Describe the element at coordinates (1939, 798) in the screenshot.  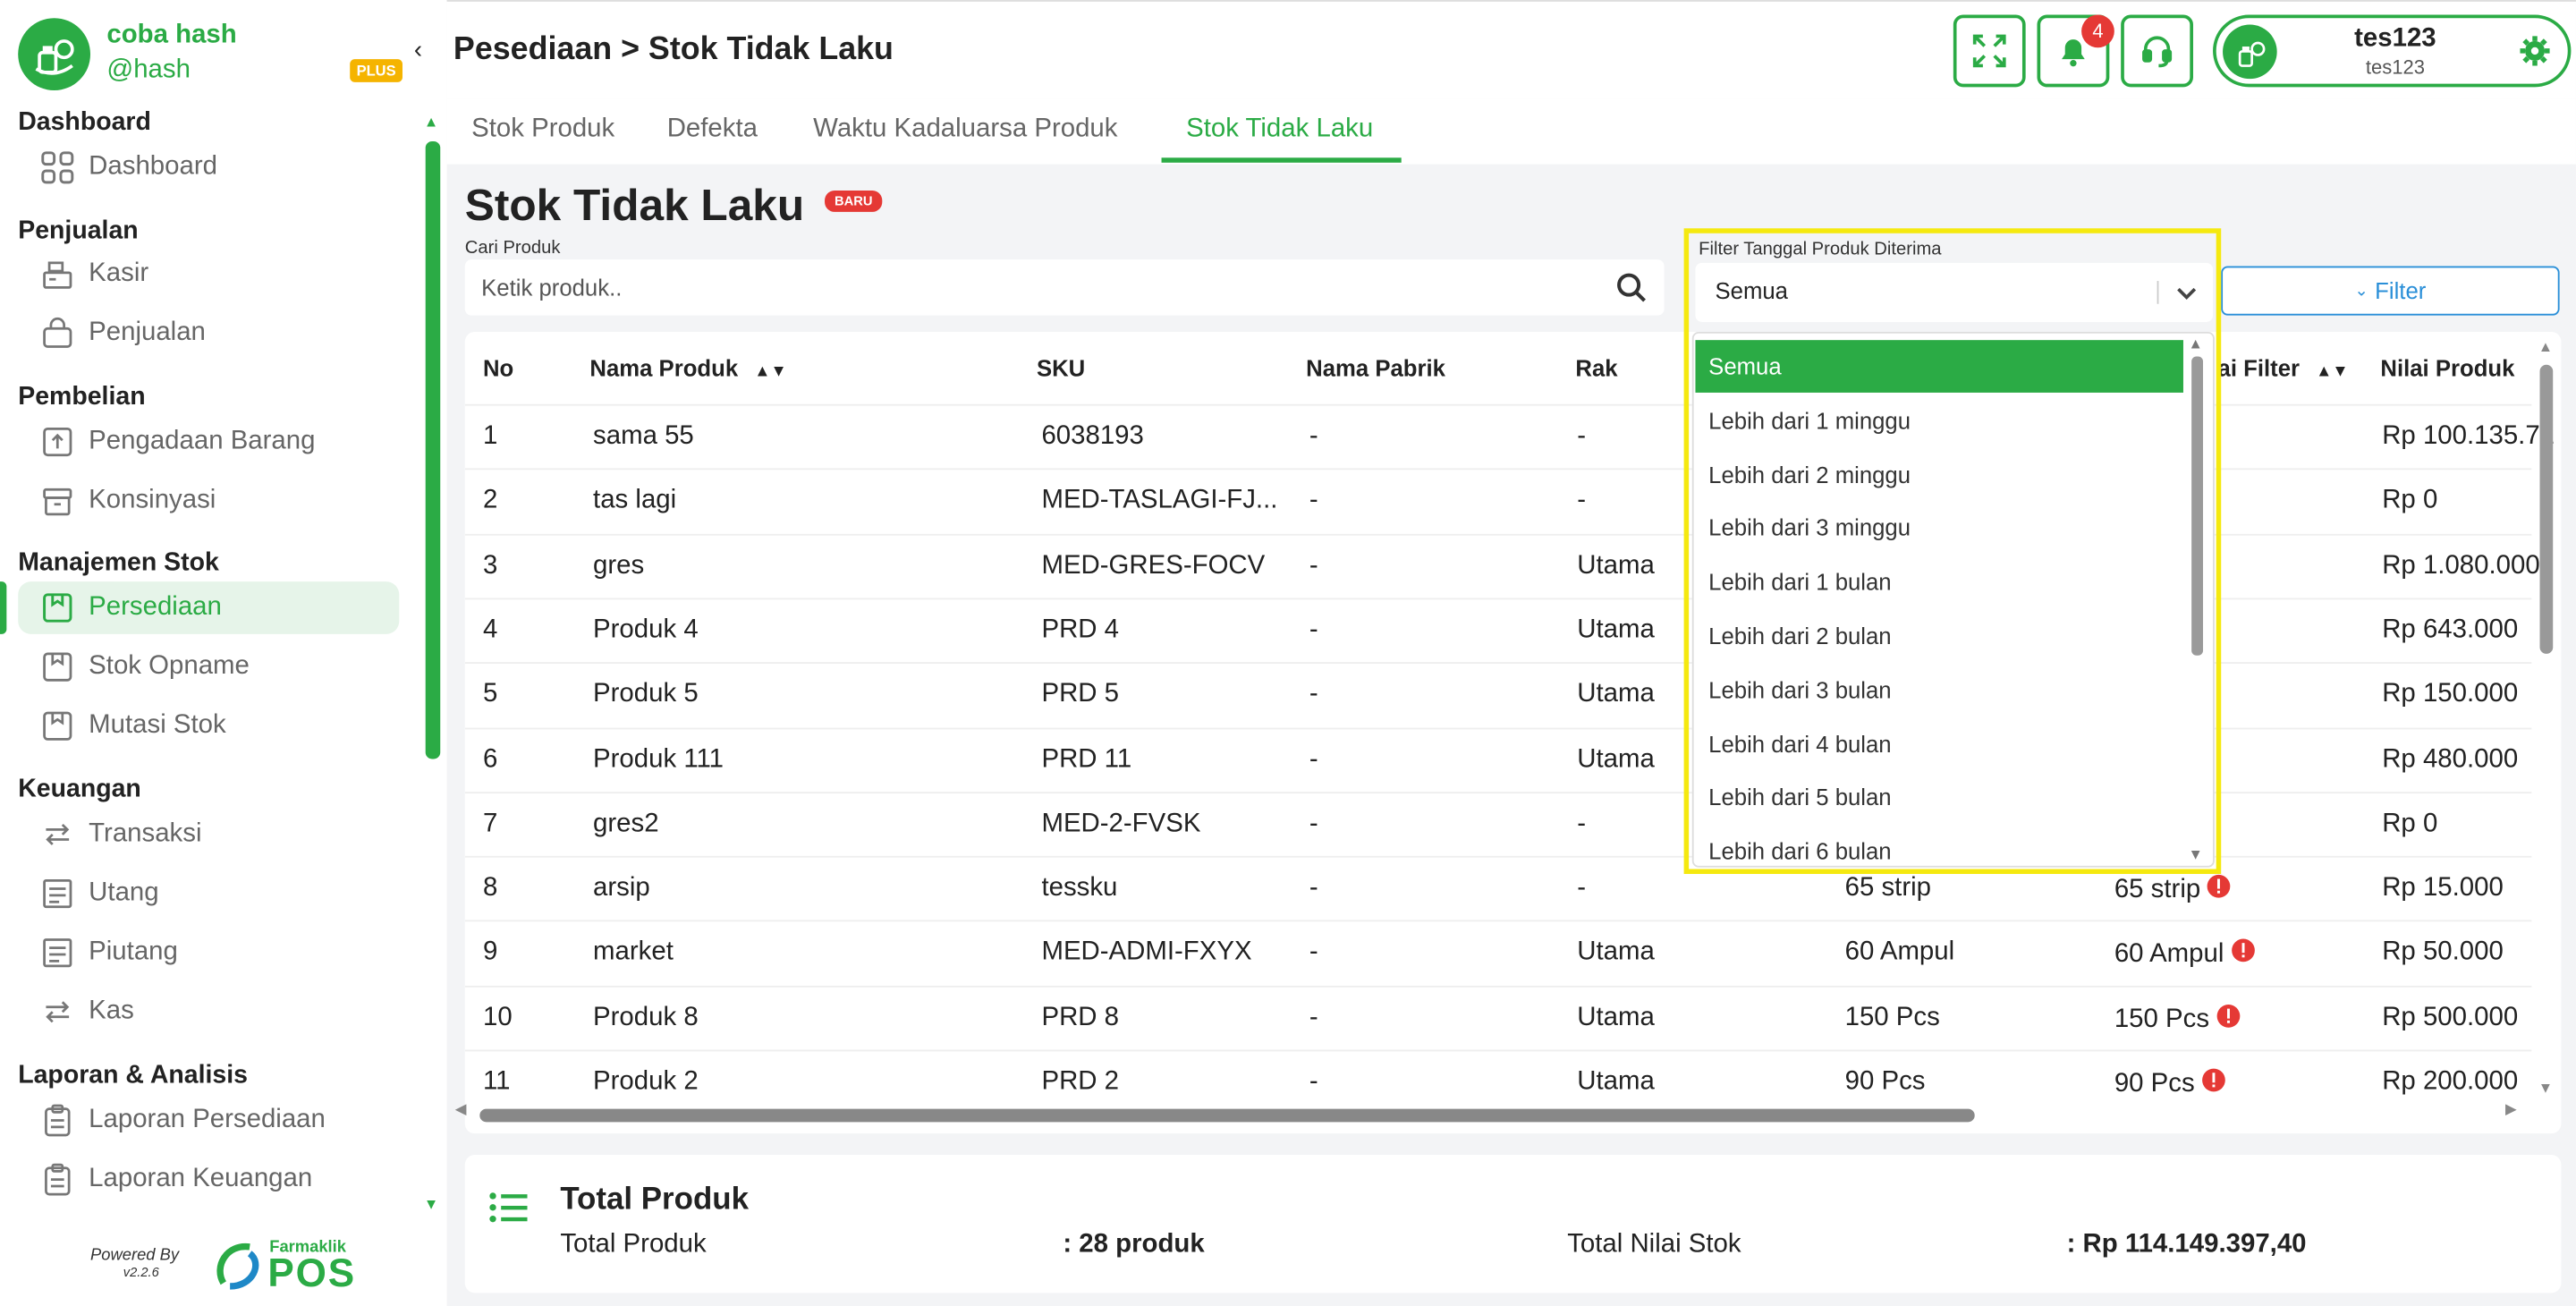
I see `filter-option: Lebih dari 5 bulan` at that location.